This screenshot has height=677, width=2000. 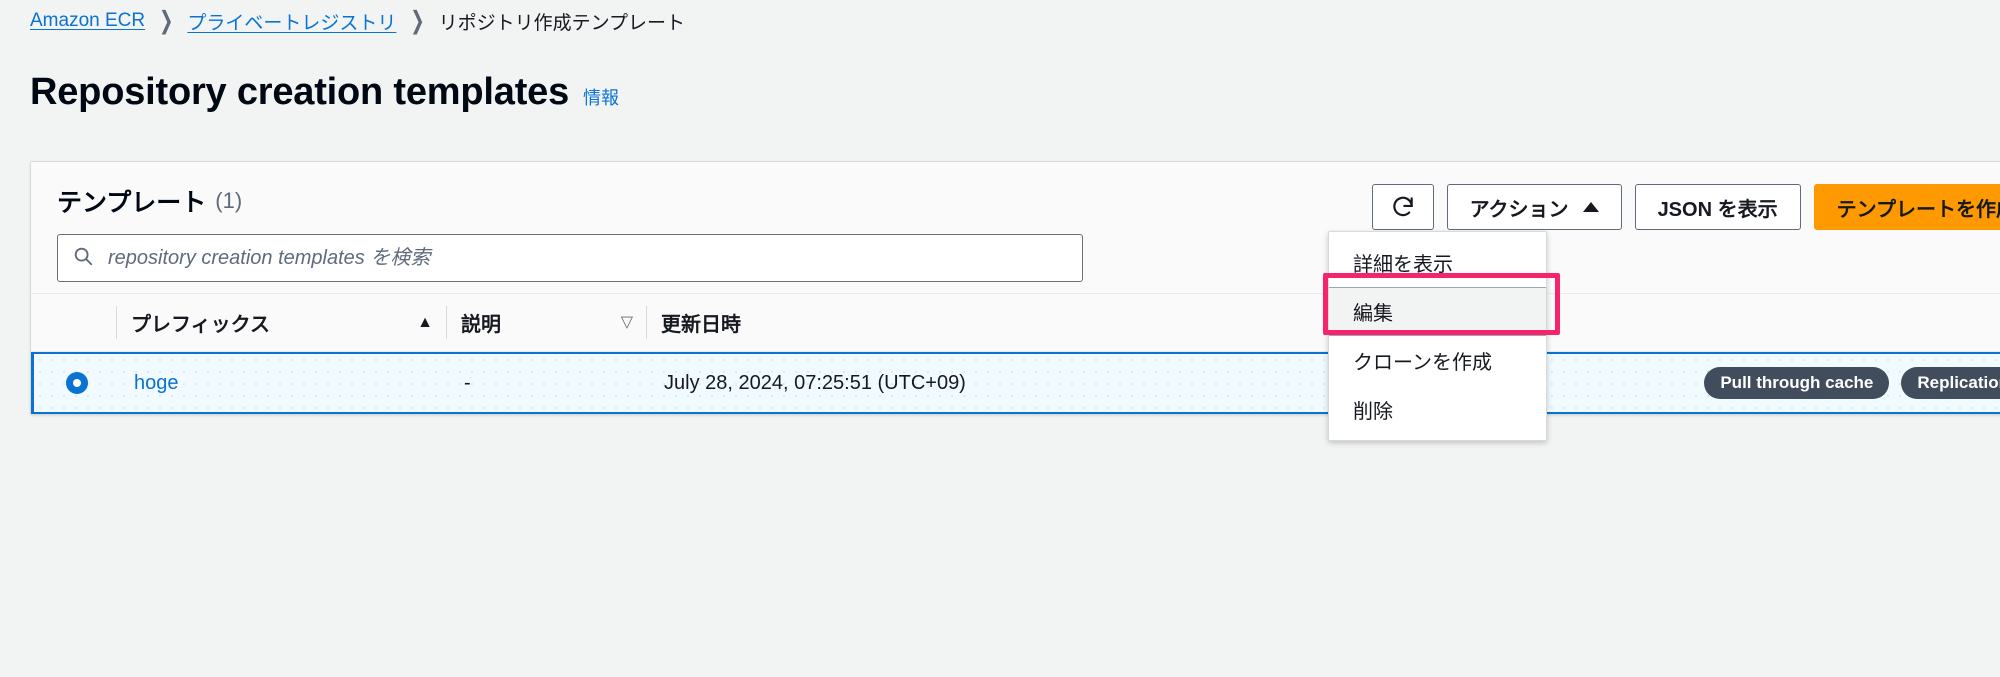 I want to click on row-prefix-cell: hoge, so click(x=285, y=383).